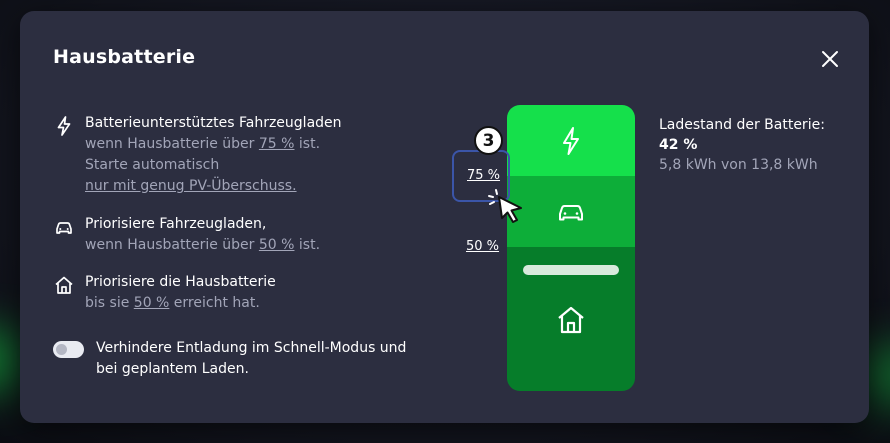  I want to click on dialog-title: Hausbatterie, so click(124, 57).